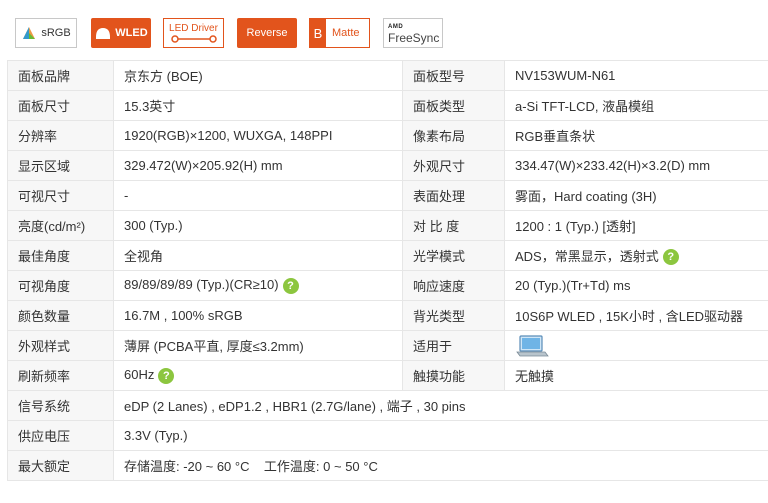 This screenshot has height=503, width=768. What do you see at coordinates (60, 195) in the screenshot?
I see `spec-label: 可视尺寸` at bounding box center [60, 195].